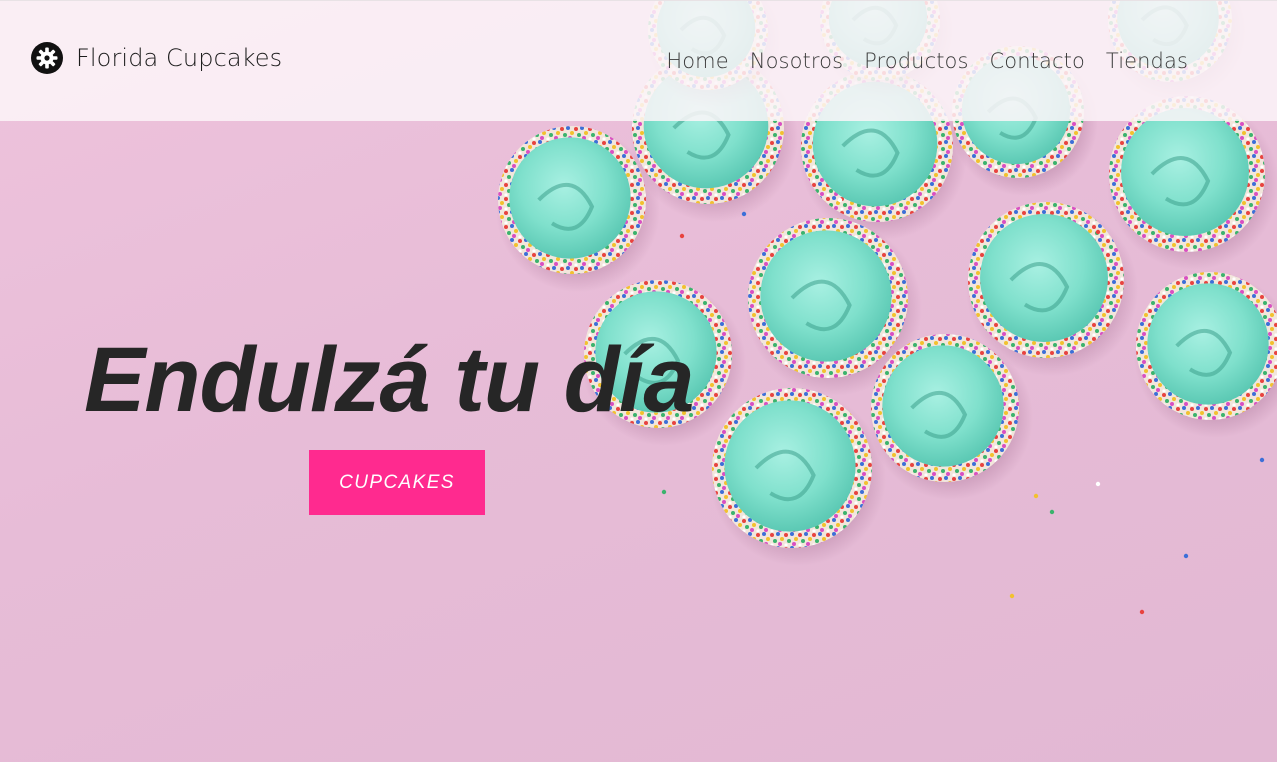 The image size is (1277, 762). Describe the element at coordinates (389, 380) in the screenshot. I see `hero-headline: Endulzá tu día` at that location.